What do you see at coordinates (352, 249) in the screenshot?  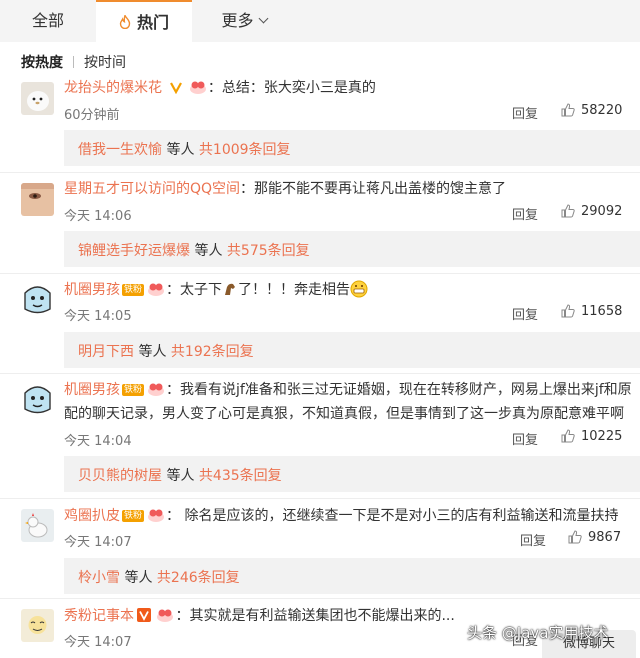 I see `replies-preview: 锦鲤选手好运爆爆 等人 共575条回复` at bounding box center [352, 249].